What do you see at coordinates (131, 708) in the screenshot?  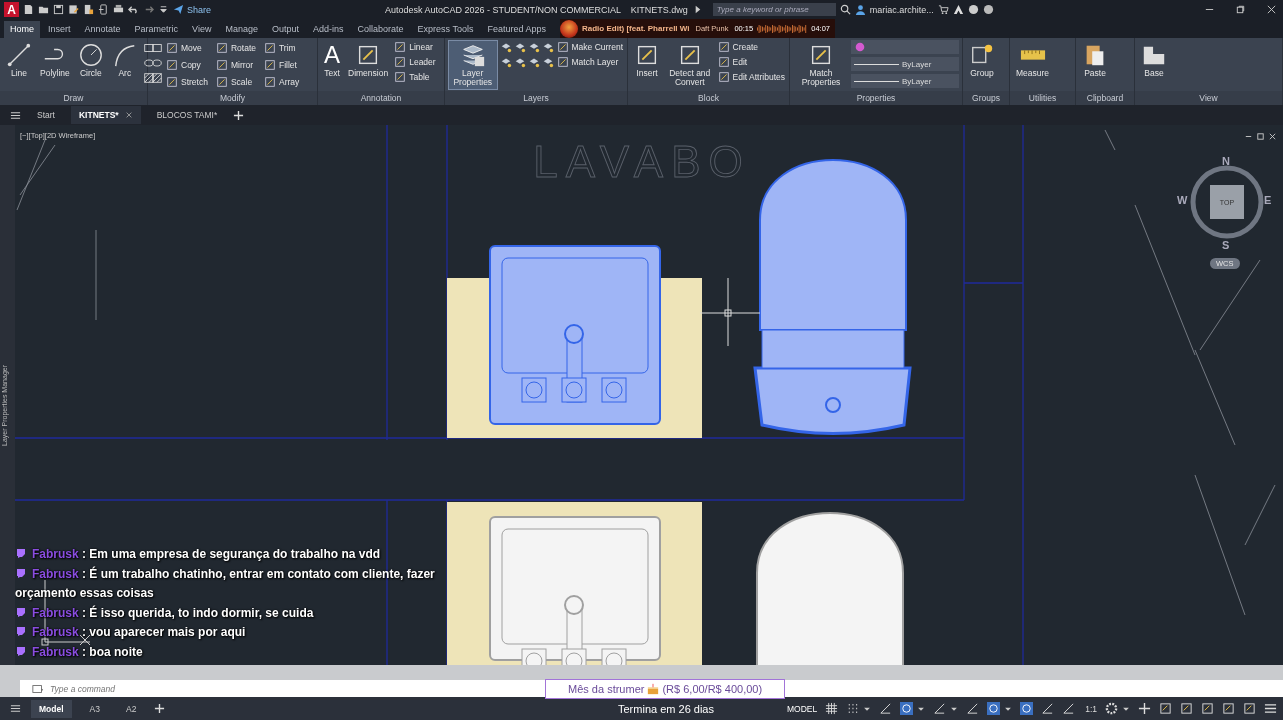 I see `layout-tab: A2` at bounding box center [131, 708].